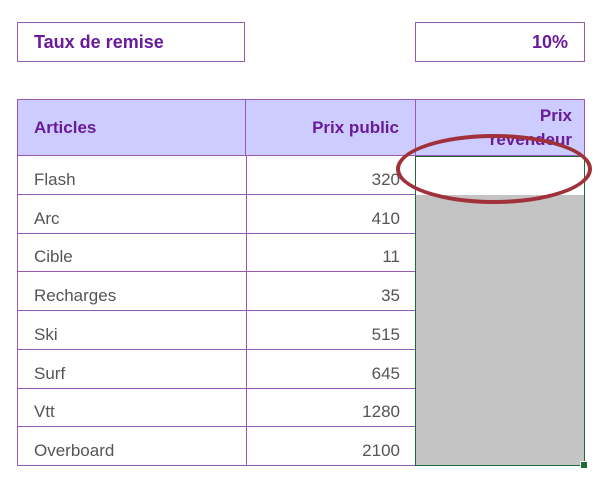  I want to click on discount-rate-label-cell: Taux de remise, so click(131, 42).